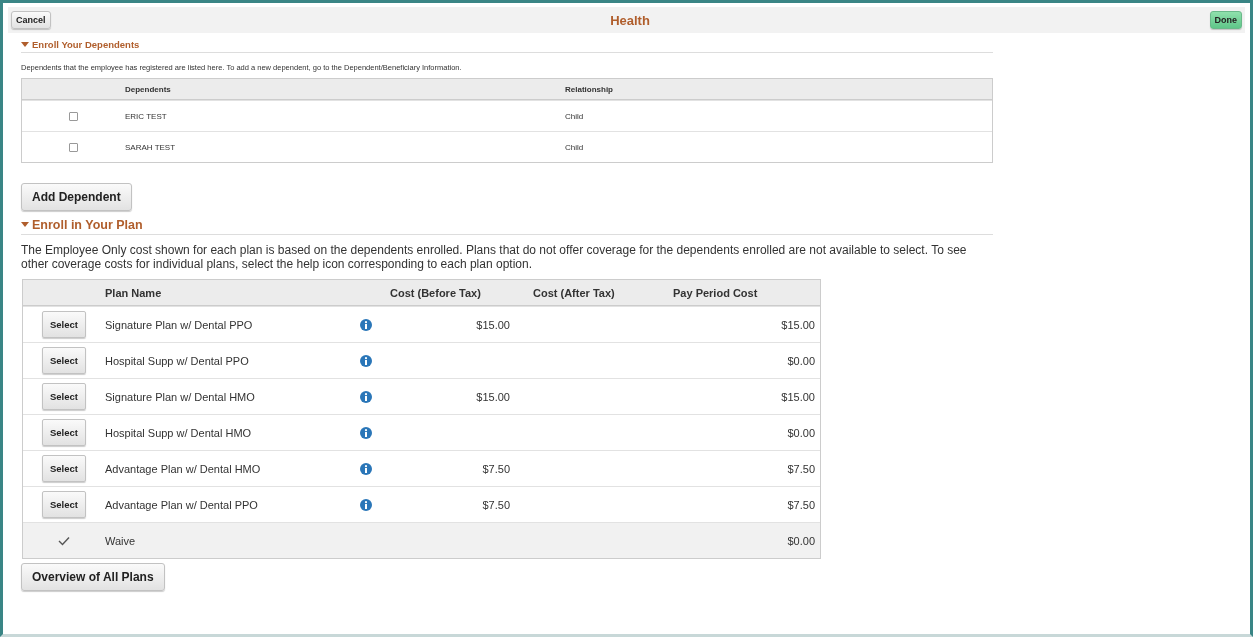  Describe the element at coordinates (76, 197) in the screenshot. I see `add-dependent-button: Add Dependent` at that location.